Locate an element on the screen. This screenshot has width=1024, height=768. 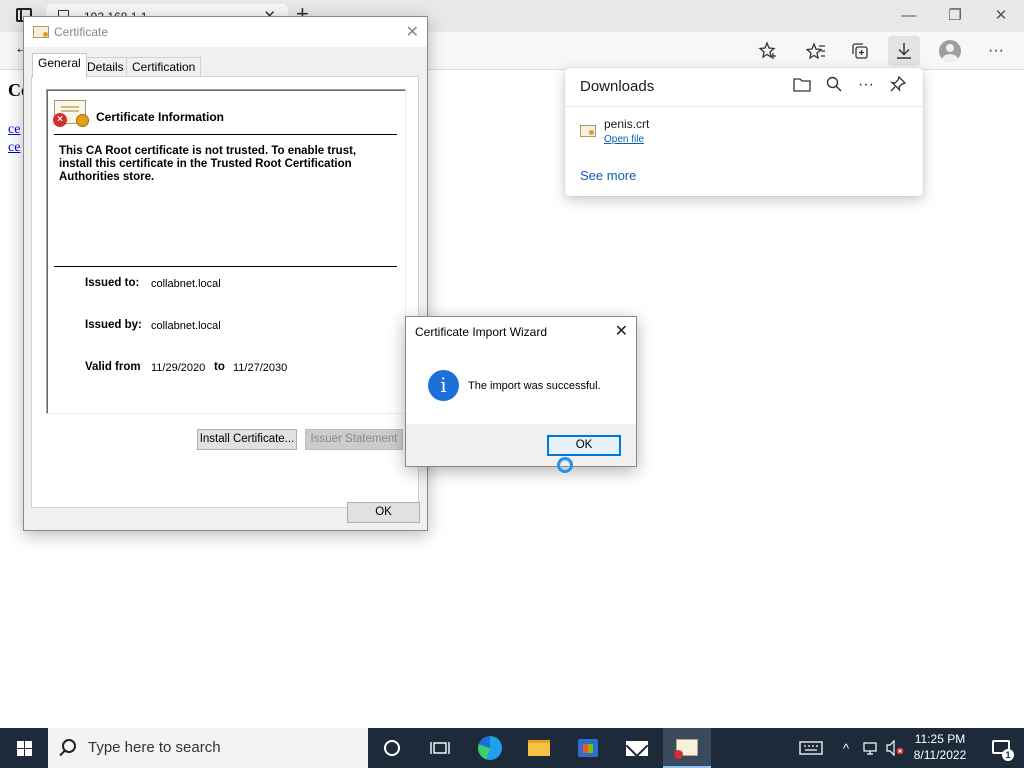
favorites-icon is located at coordinates (815, 51).